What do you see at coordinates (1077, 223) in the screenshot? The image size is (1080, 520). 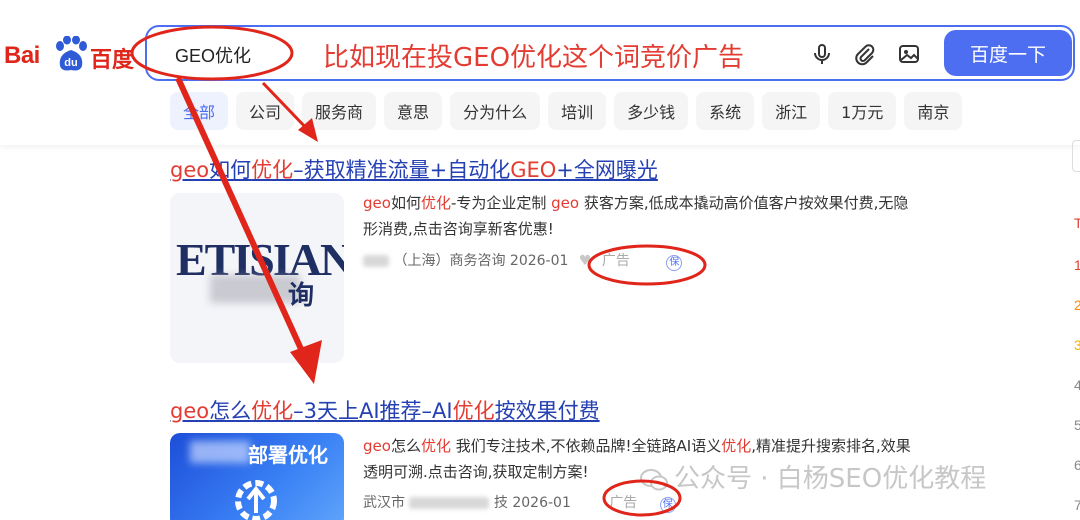 I see `rank-item: T` at bounding box center [1077, 223].